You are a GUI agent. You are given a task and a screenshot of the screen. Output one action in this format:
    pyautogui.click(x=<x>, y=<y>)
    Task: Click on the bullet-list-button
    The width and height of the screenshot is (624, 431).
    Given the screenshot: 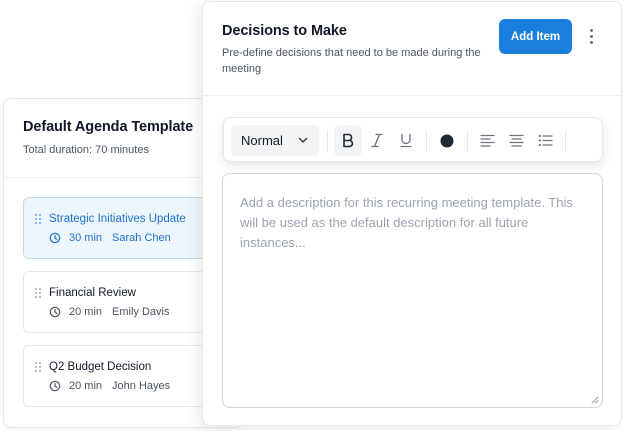 What is the action you would take?
    pyautogui.click(x=545, y=140)
    